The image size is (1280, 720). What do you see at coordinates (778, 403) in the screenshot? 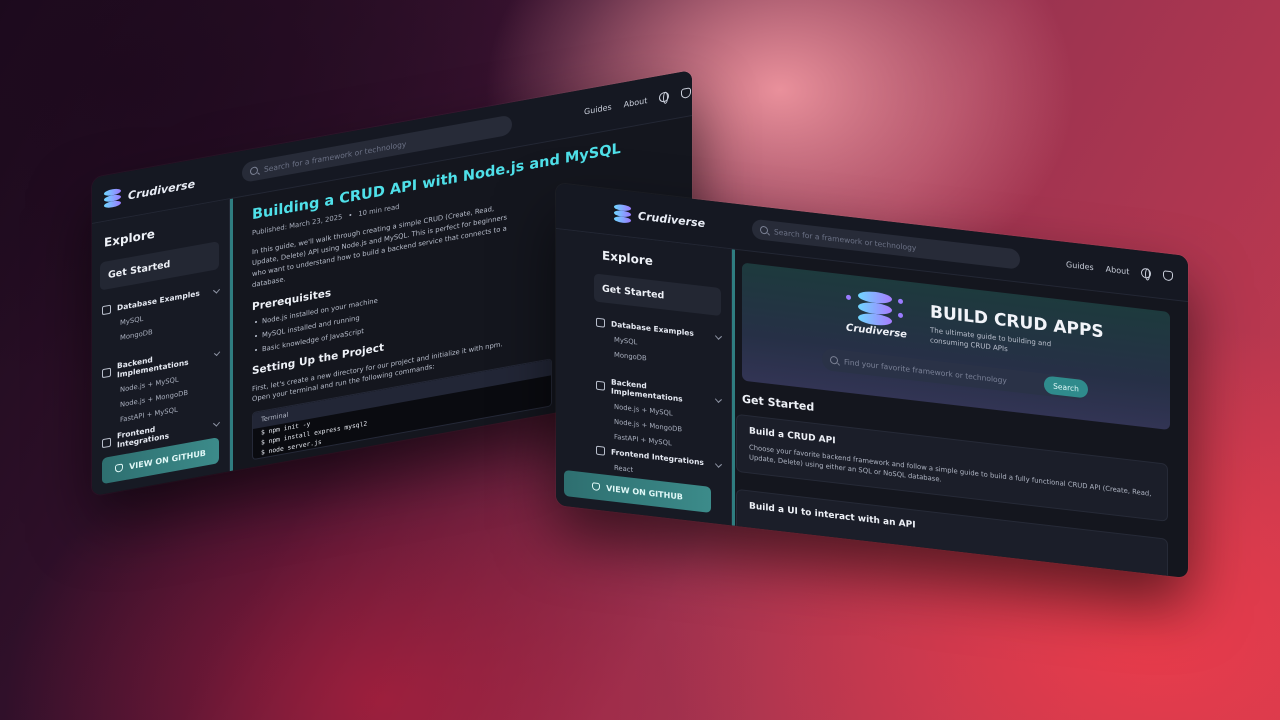
I see `get-started-heading: Get Started` at bounding box center [778, 403].